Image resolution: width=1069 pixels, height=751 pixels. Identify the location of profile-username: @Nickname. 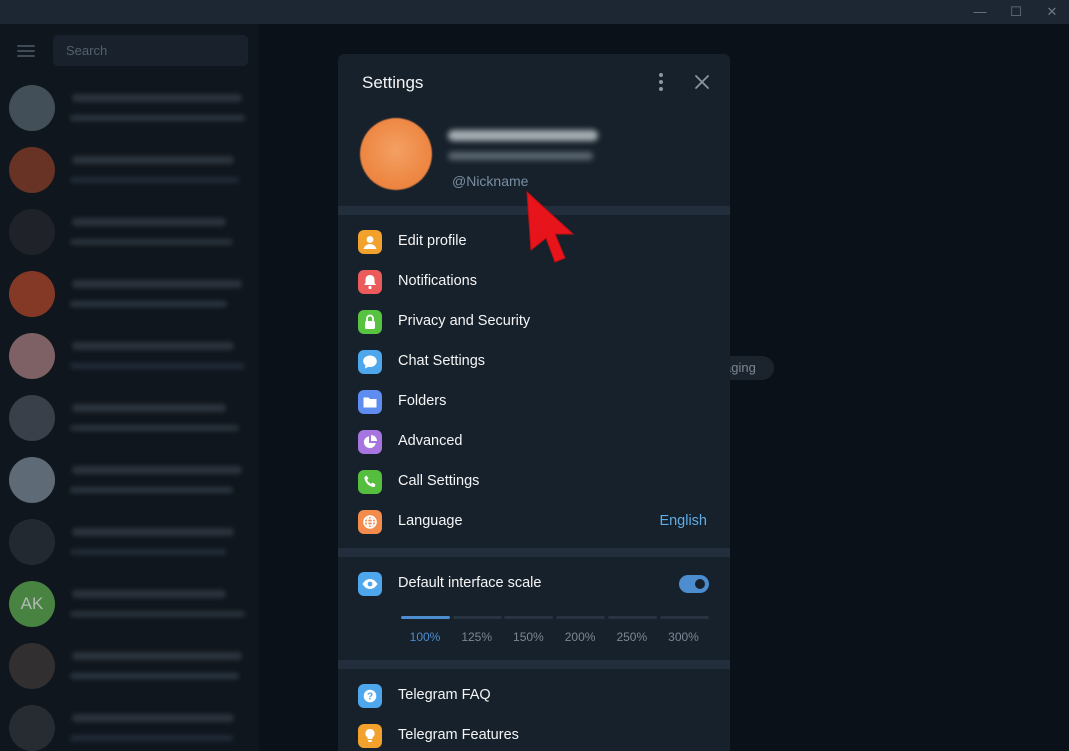
(490, 181).